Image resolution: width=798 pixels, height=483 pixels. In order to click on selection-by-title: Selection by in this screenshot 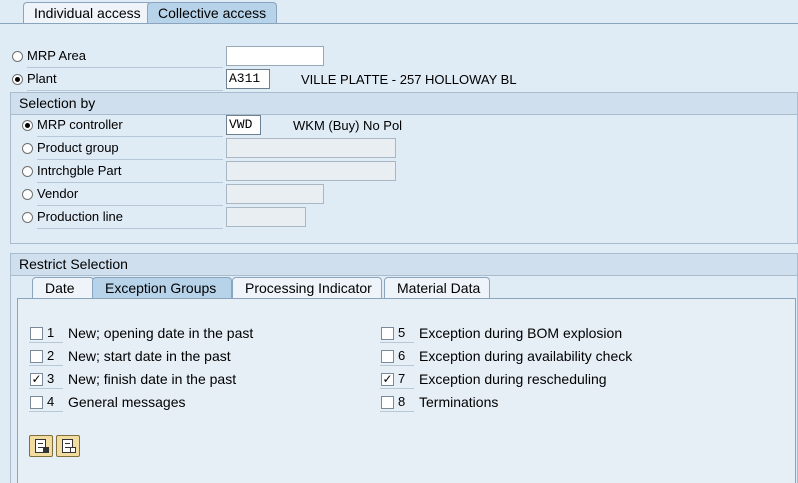, I will do `click(404, 104)`.